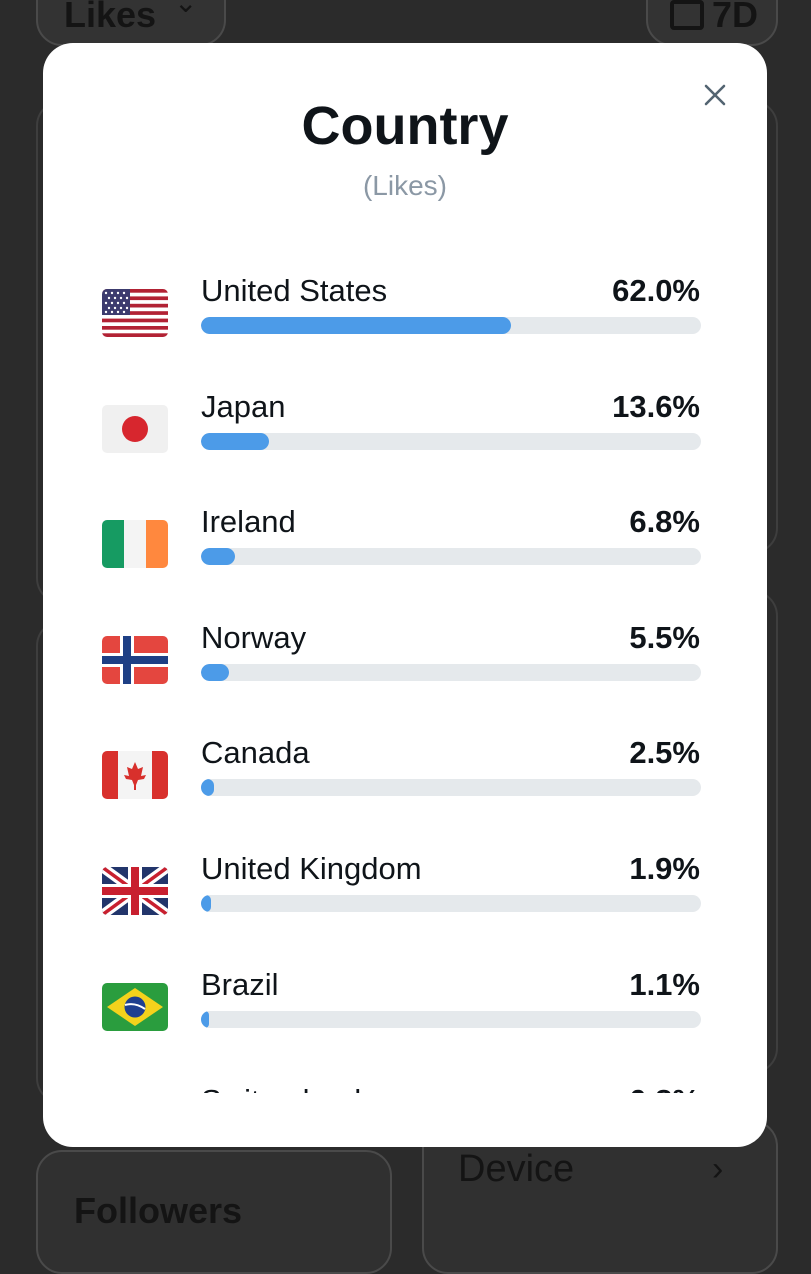  I want to click on country-name: United Kingdom, so click(311, 868).